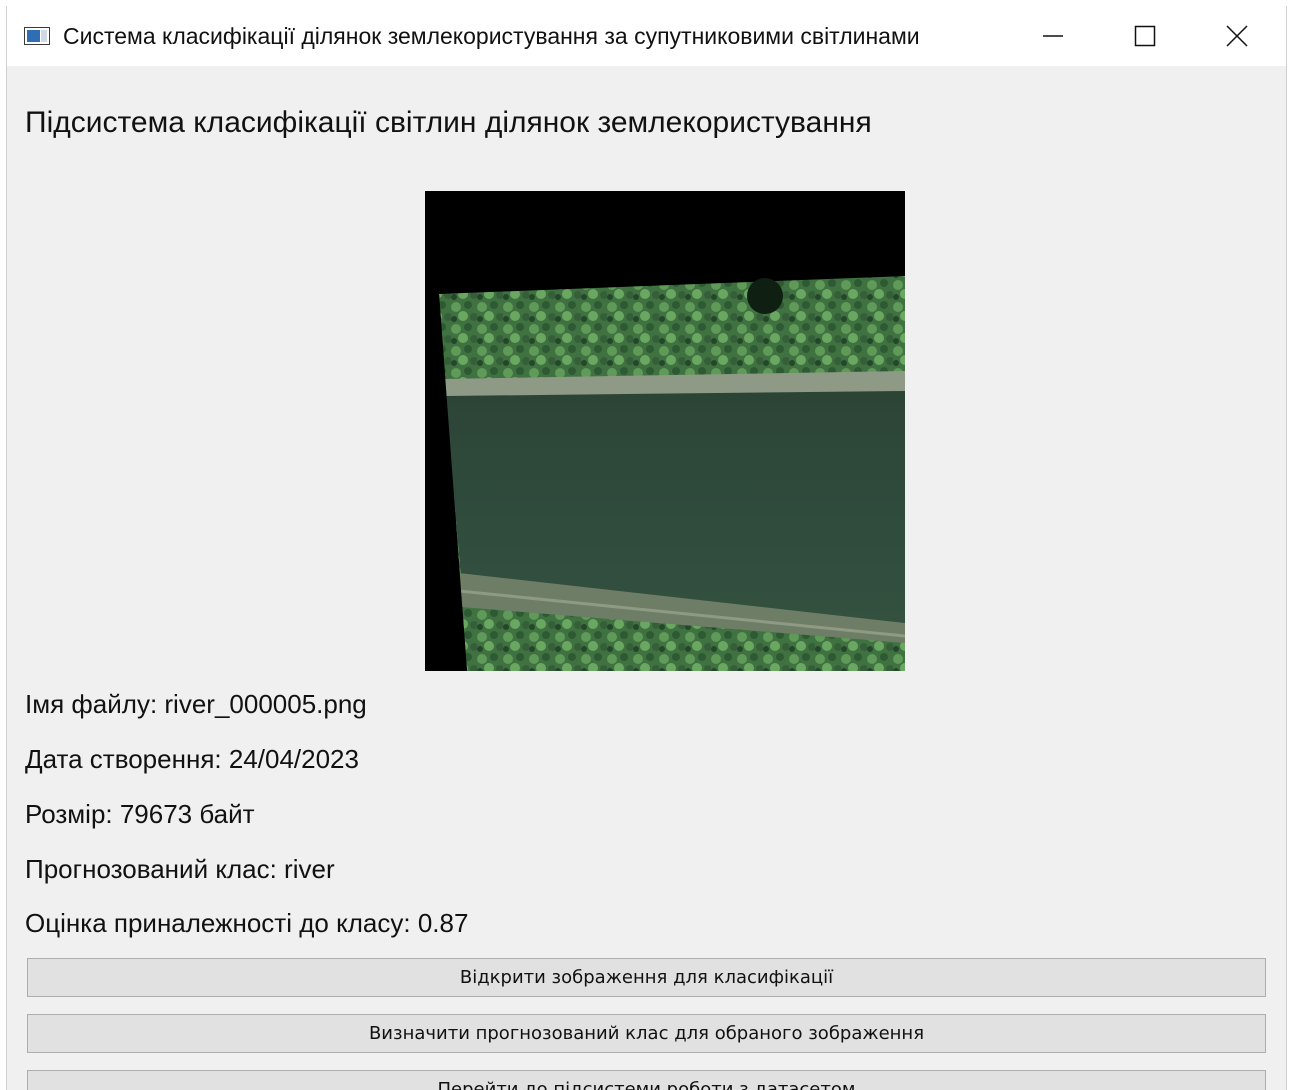 Image resolution: width=1291 pixels, height=1090 pixels. Describe the element at coordinates (196, 704) in the screenshot. I see `file-name-label: Імя файлу: river_000005.png` at that location.